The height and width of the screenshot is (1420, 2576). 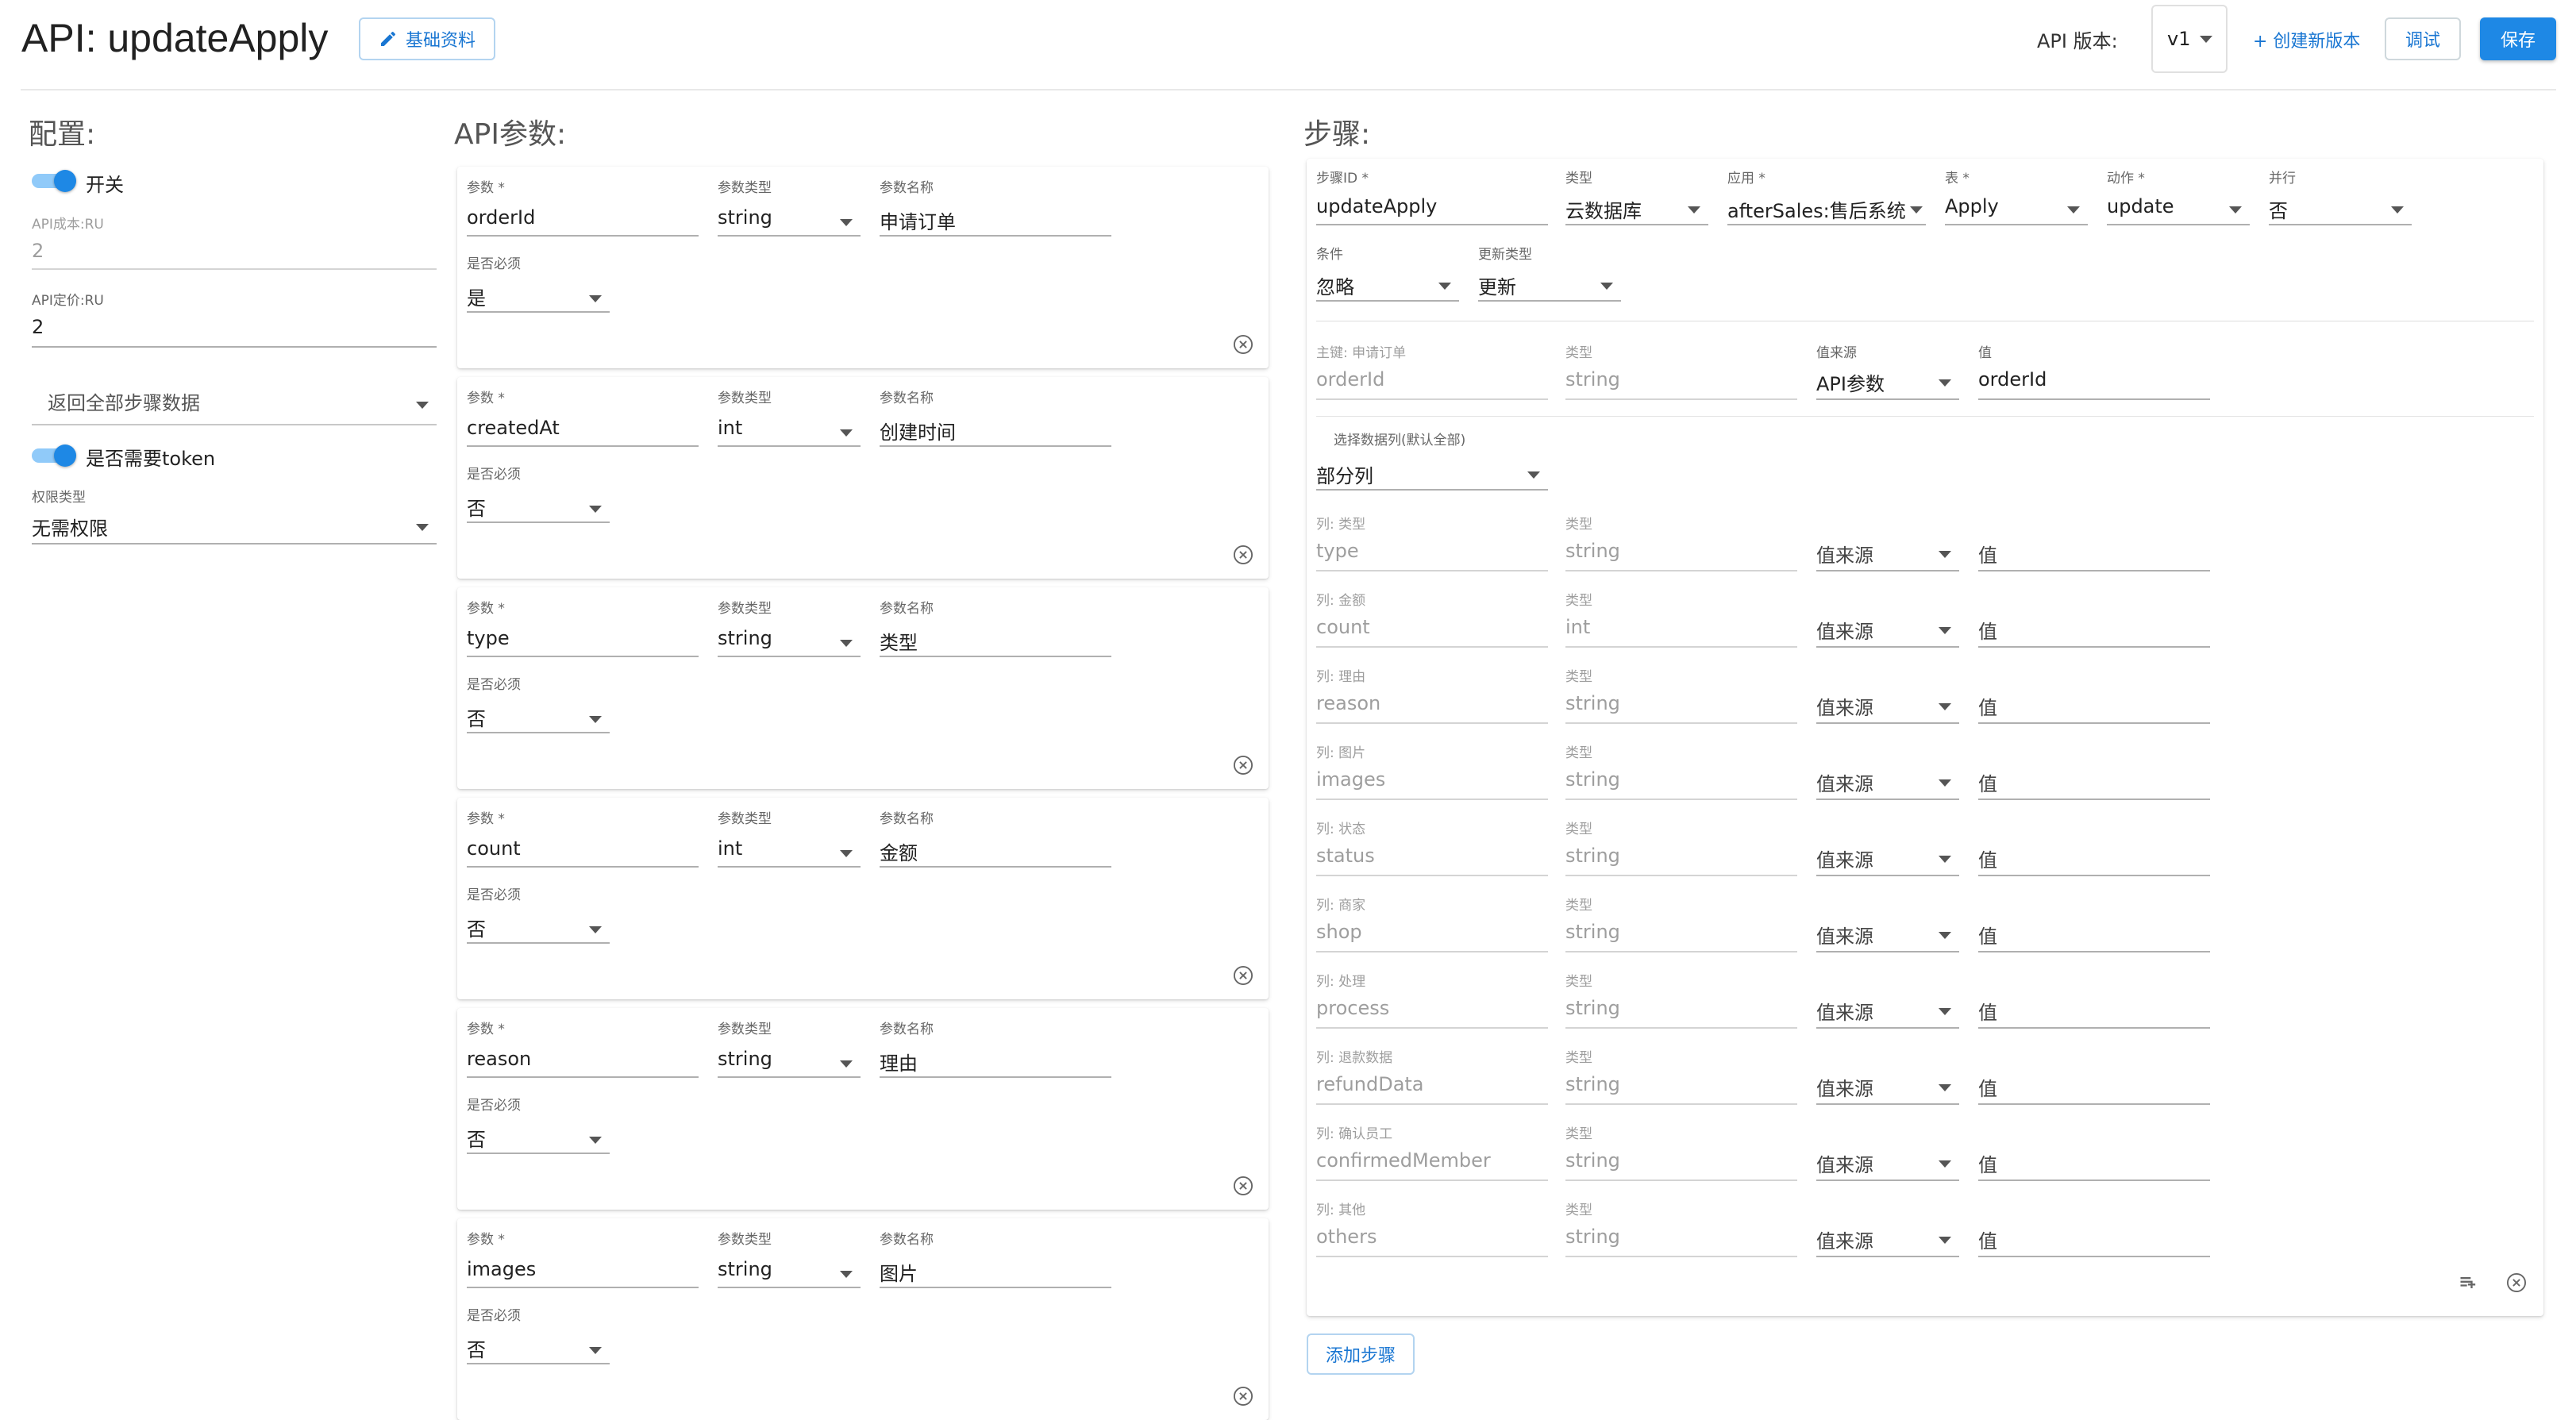 I want to click on debug-button: 调试, so click(x=2423, y=38).